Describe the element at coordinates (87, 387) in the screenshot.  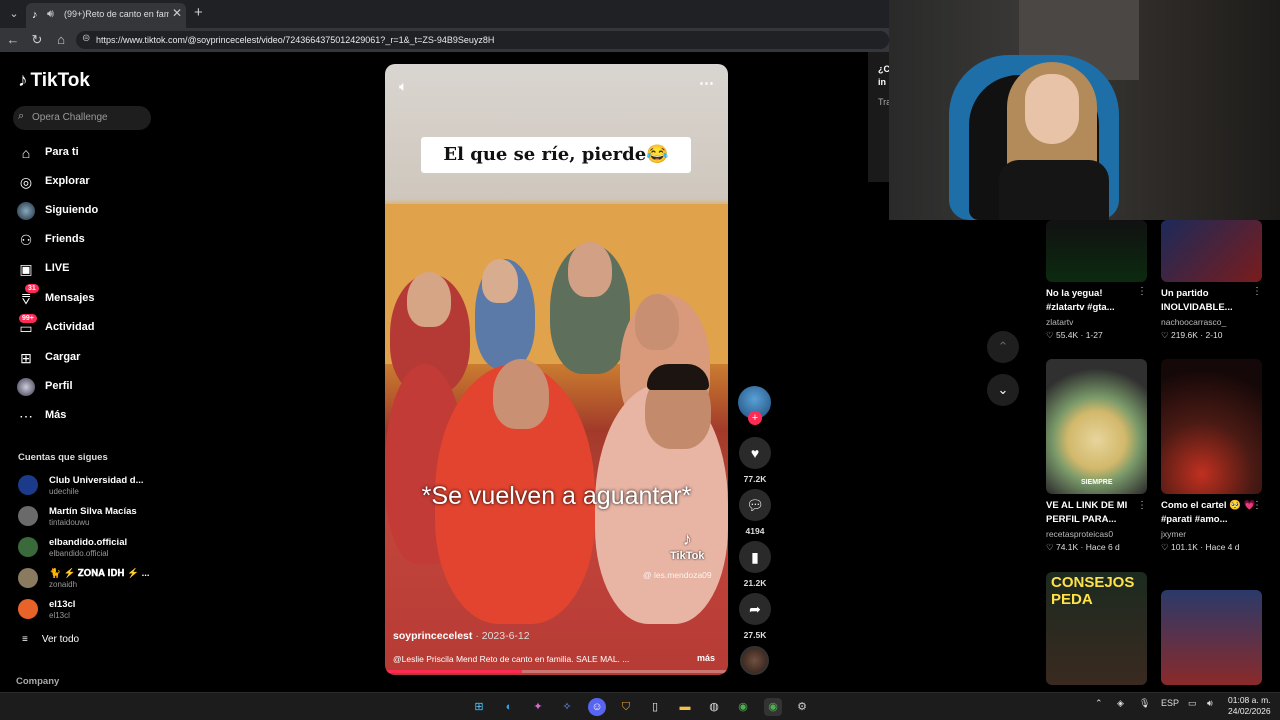
I see `nav-perfil: Perfil` at that location.